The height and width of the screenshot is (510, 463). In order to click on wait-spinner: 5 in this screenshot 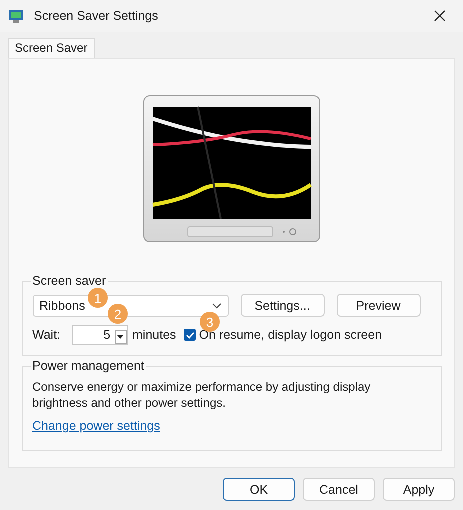, I will do `click(100, 335)`.